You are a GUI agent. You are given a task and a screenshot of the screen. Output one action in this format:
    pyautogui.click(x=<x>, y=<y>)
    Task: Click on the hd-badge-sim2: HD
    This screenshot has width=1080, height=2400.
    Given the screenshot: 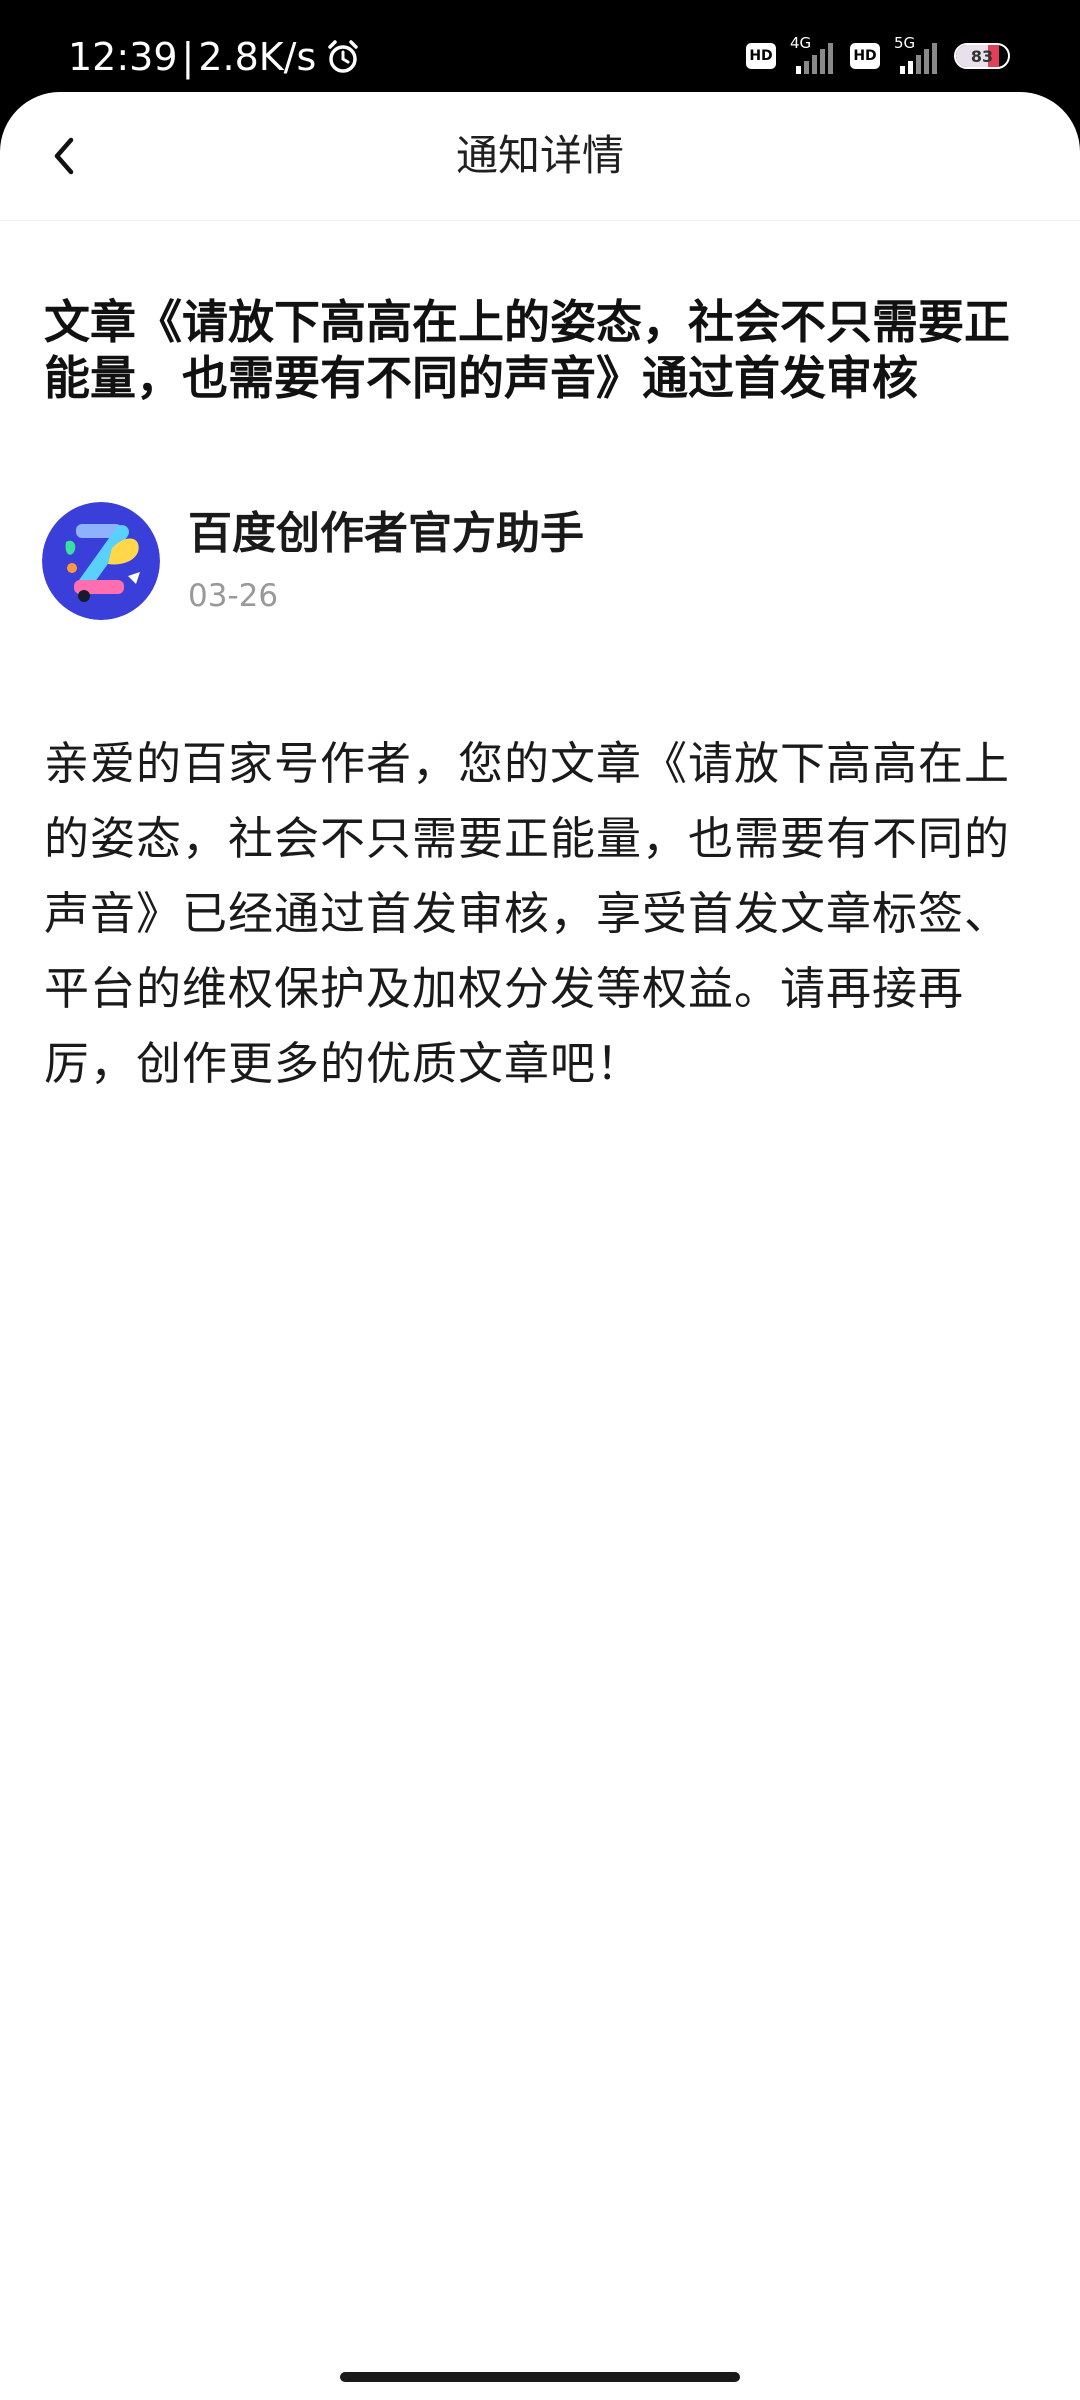 What is the action you would take?
    pyautogui.click(x=865, y=56)
    